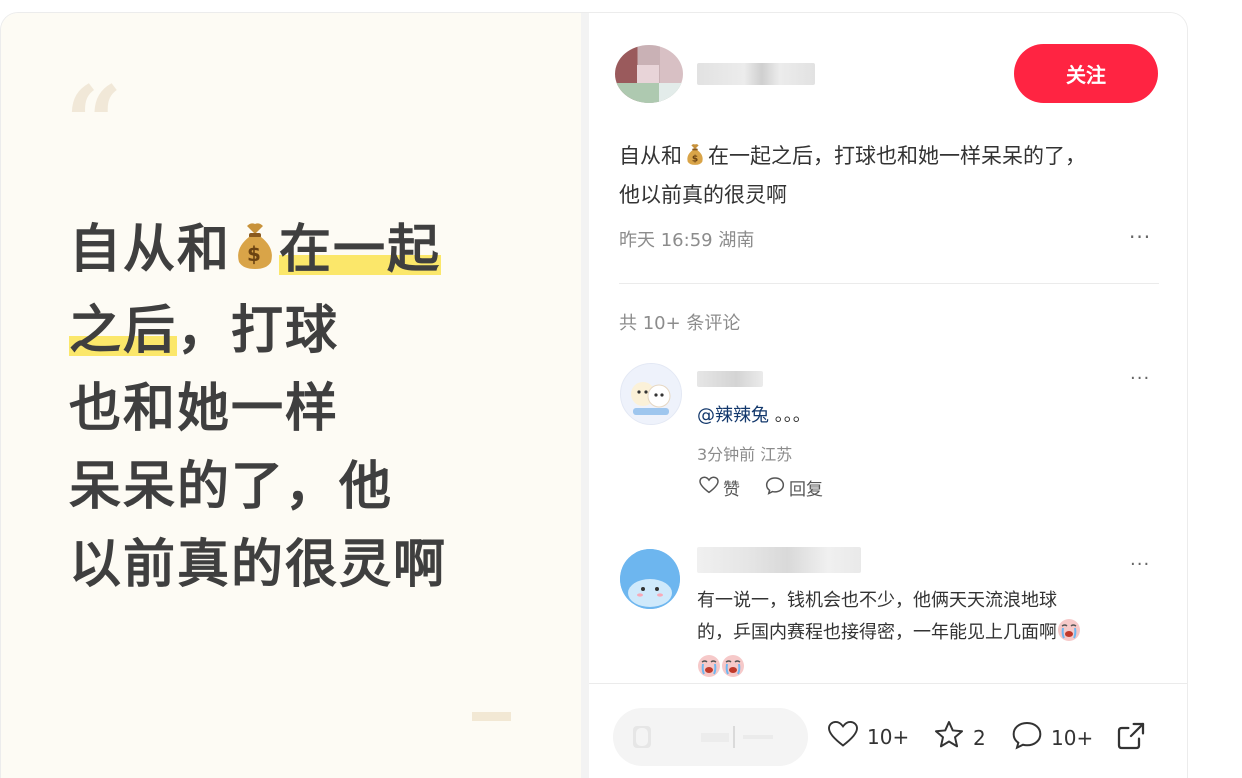 Image resolution: width=1242 pixels, height=778 pixels. I want to click on post-content: 自从和 $ 在一起之后，打球也和她一样呆呆的了， 他以前真的很灵啊, so click(889, 175).